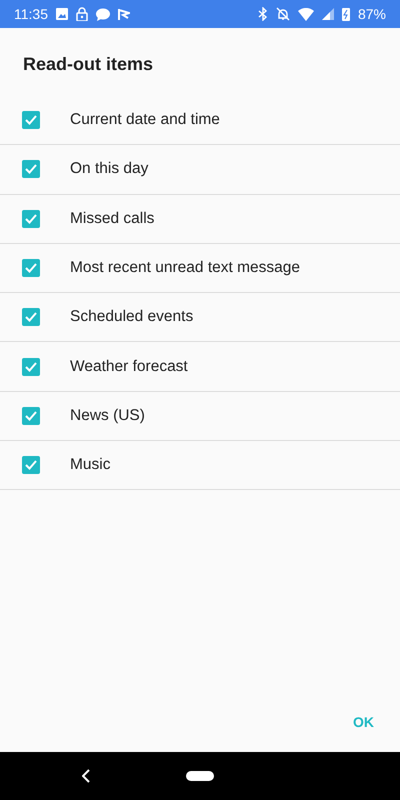 This screenshot has width=400, height=800. What do you see at coordinates (88, 64) in the screenshot?
I see `dialog-title: Read-out items` at bounding box center [88, 64].